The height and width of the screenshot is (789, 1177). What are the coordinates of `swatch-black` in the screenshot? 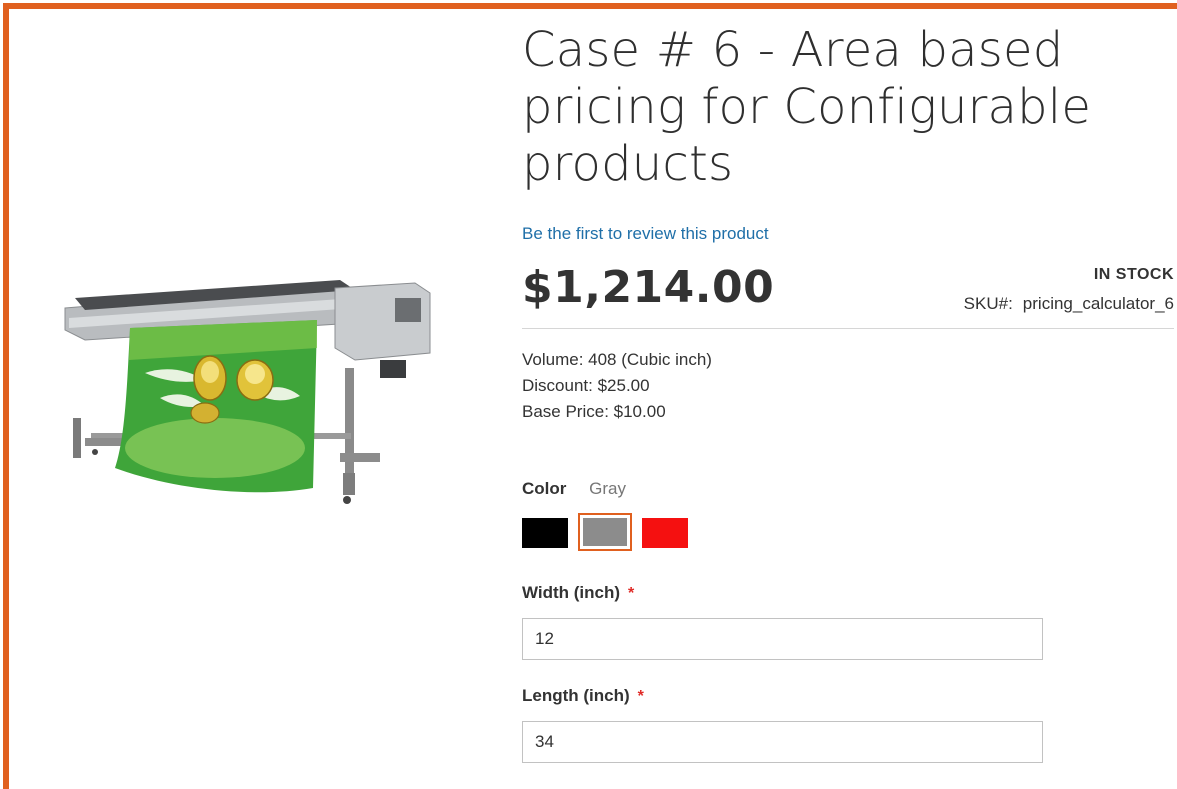 It's located at (545, 533).